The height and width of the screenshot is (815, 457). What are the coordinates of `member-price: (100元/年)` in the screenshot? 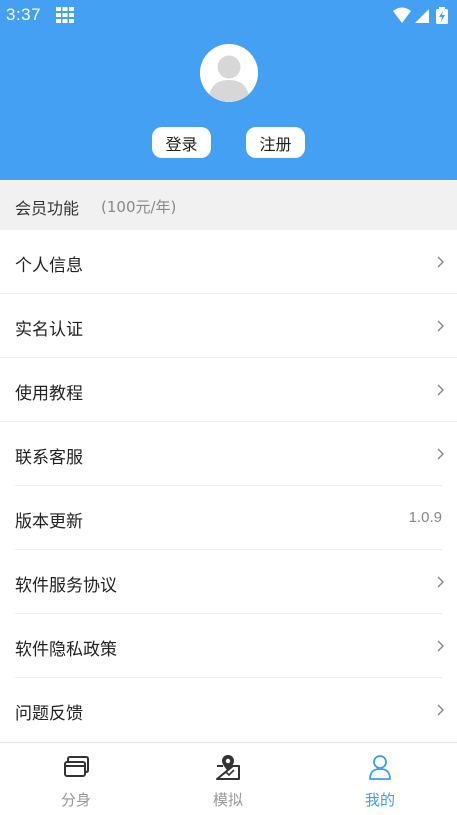 It's located at (139, 207).